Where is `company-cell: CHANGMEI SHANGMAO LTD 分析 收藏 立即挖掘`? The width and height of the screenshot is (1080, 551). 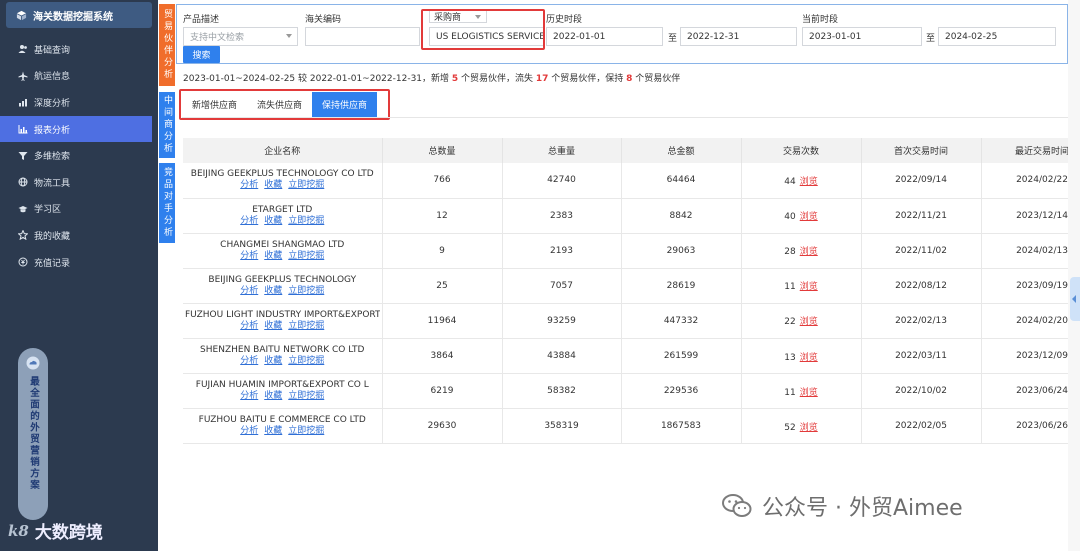 company-cell: CHANGMEI SHANGMAO LTD 分析 收藏 立即挖掘 is located at coordinates (283, 251).